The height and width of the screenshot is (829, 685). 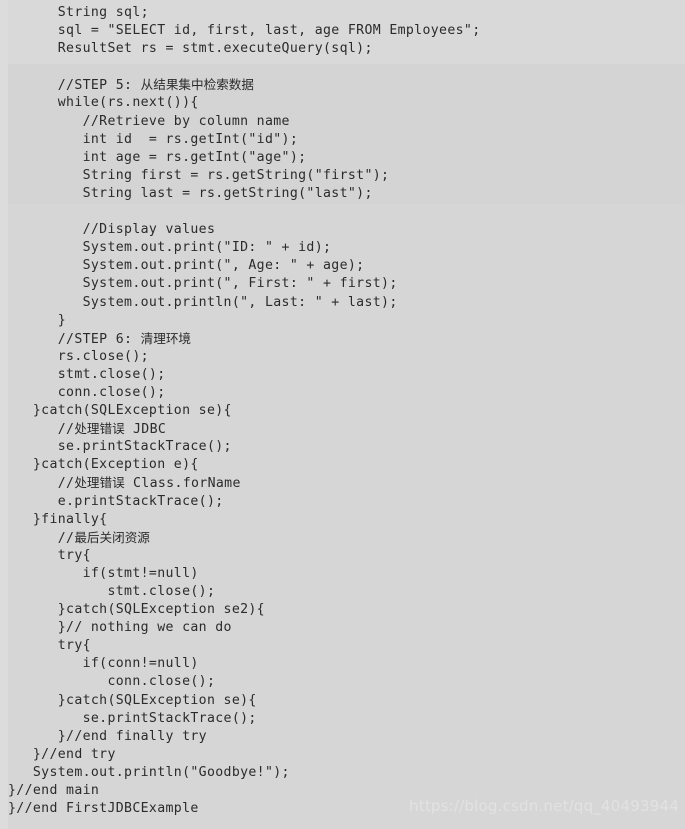 What do you see at coordinates (136, 610) in the screenshot?
I see `code-line: }catch(SQLException se2){` at bounding box center [136, 610].